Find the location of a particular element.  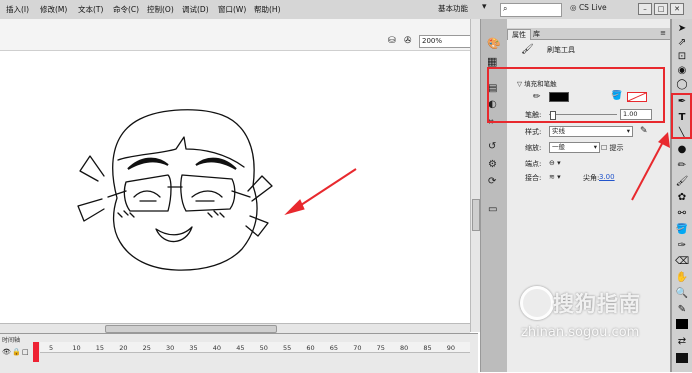

history-icon: ↺ is located at coordinates (492, 146).